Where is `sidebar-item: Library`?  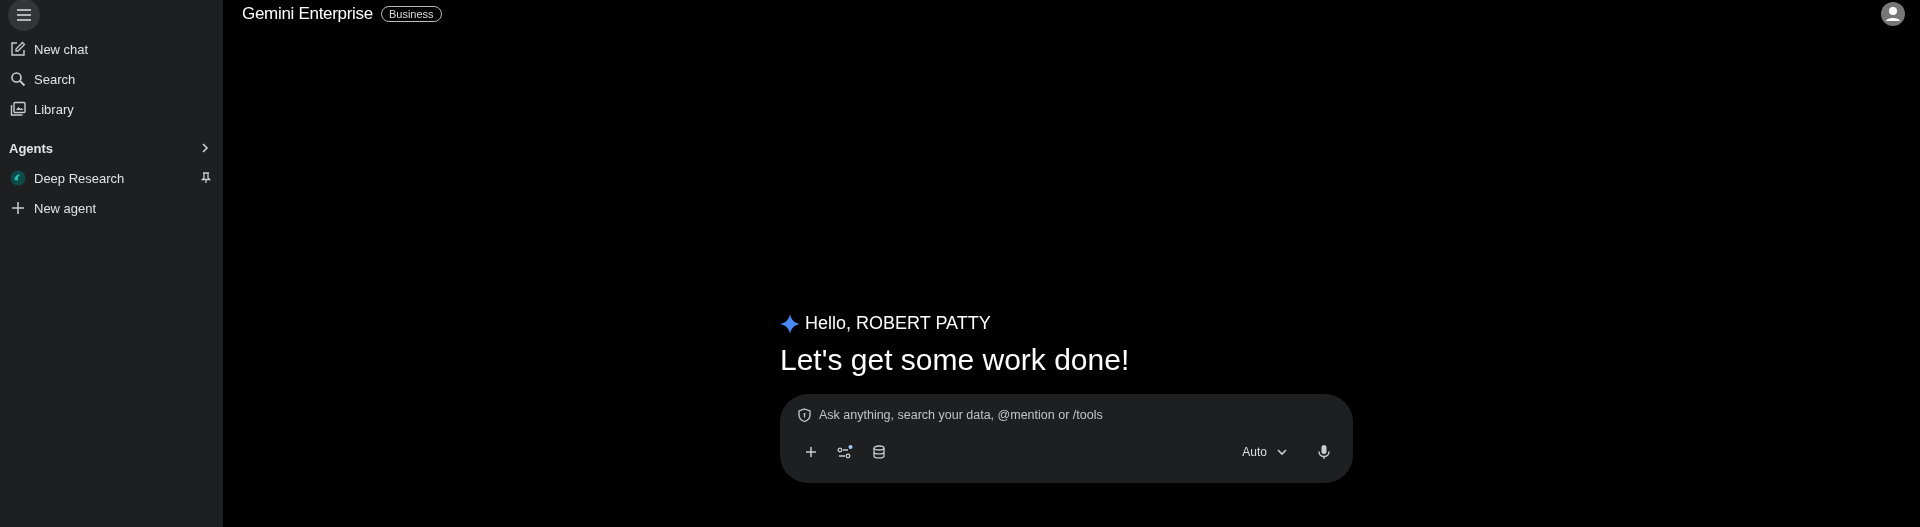
sidebar-item: Library is located at coordinates (110, 109).